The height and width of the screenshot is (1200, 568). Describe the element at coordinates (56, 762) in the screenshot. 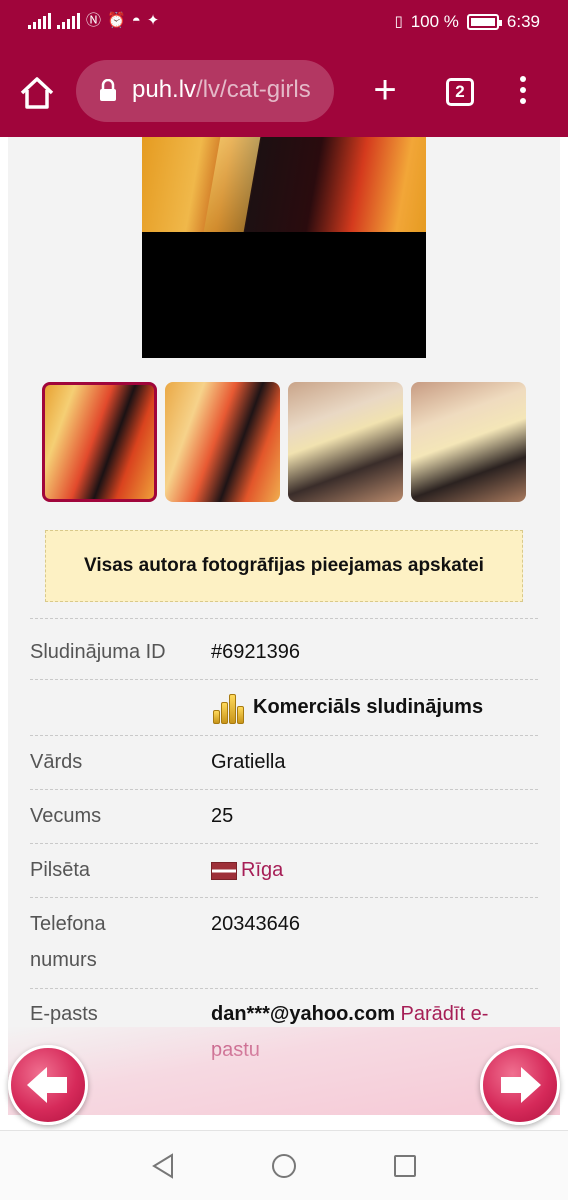

I see `name-label: Vārds` at that location.